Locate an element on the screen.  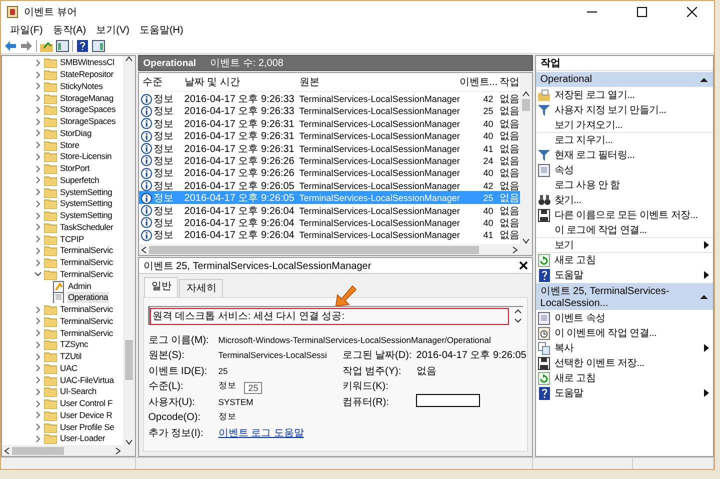
menu-item: 동작(A) is located at coordinates (70, 30).